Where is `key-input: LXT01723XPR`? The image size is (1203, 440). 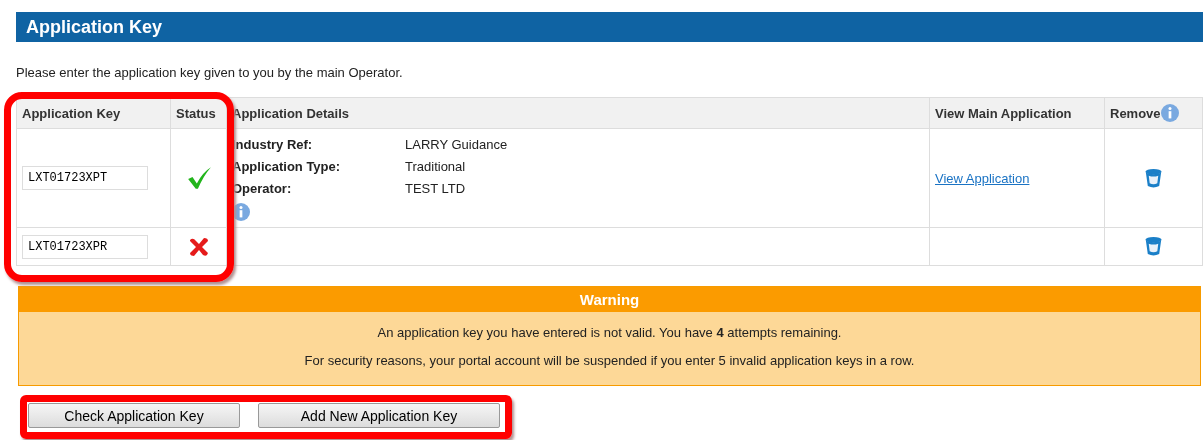 key-input: LXT01723XPR is located at coordinates (85, 246).